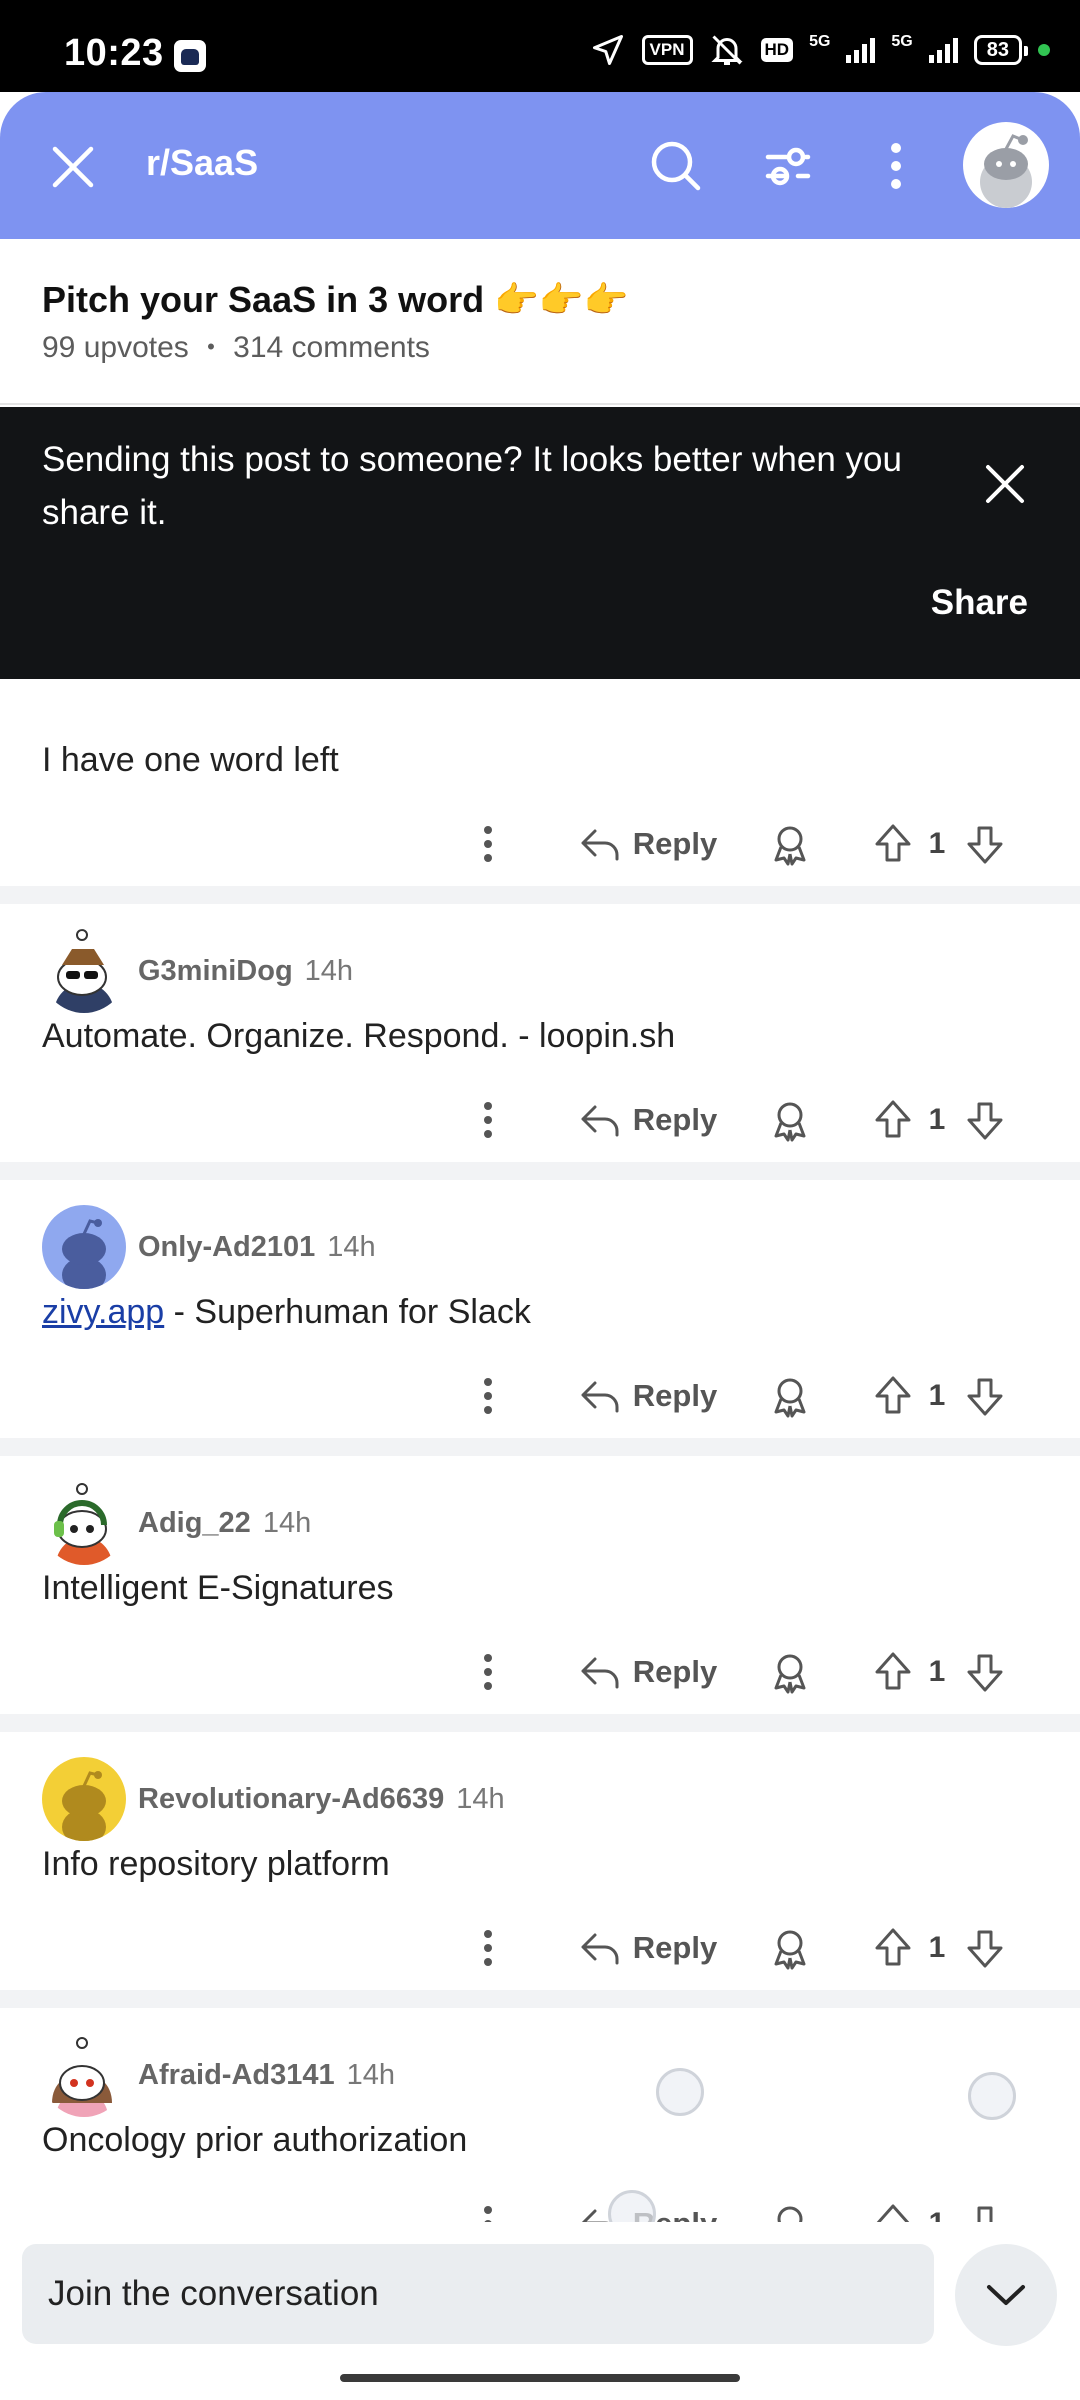 The height and width of the screenshot is (2400, 1080). Describe the element at coordinates (1005, 484) in the screenshot. I see `snackbar-close-icon` at that location.